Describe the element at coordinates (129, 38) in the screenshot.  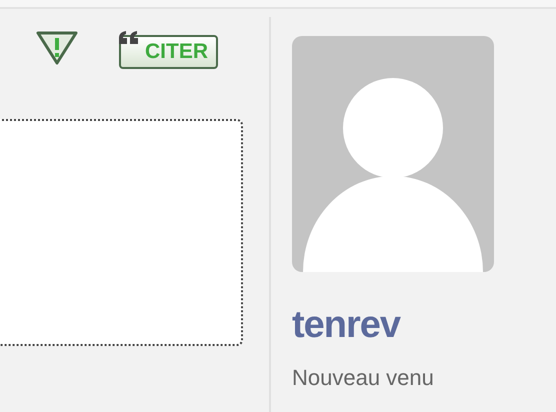
I see `quote-mark-icon` at that location.